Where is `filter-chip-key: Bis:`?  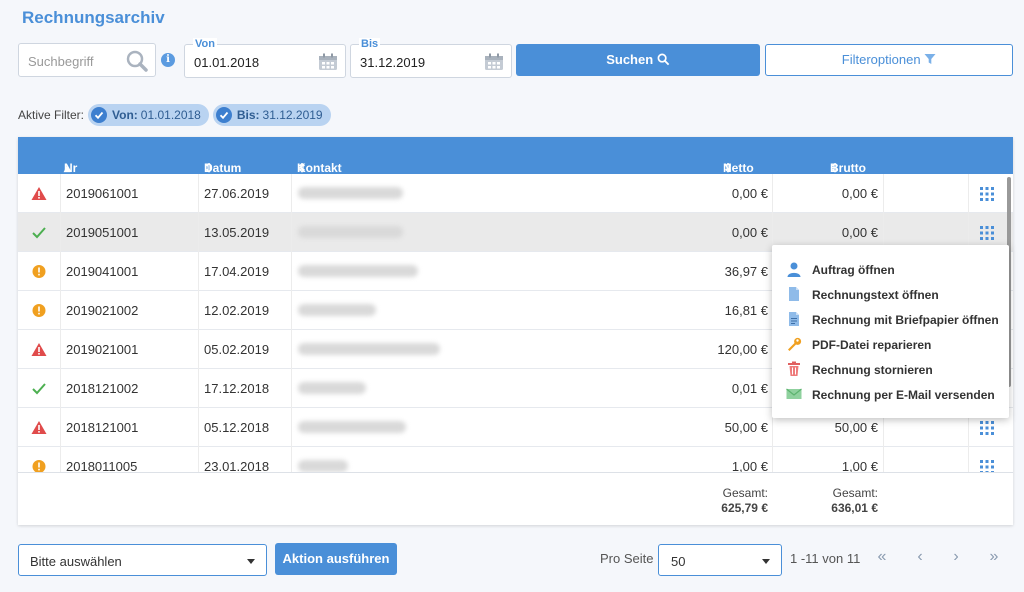 filter-chip-key: Bis: is located at coordinates (248, 115).